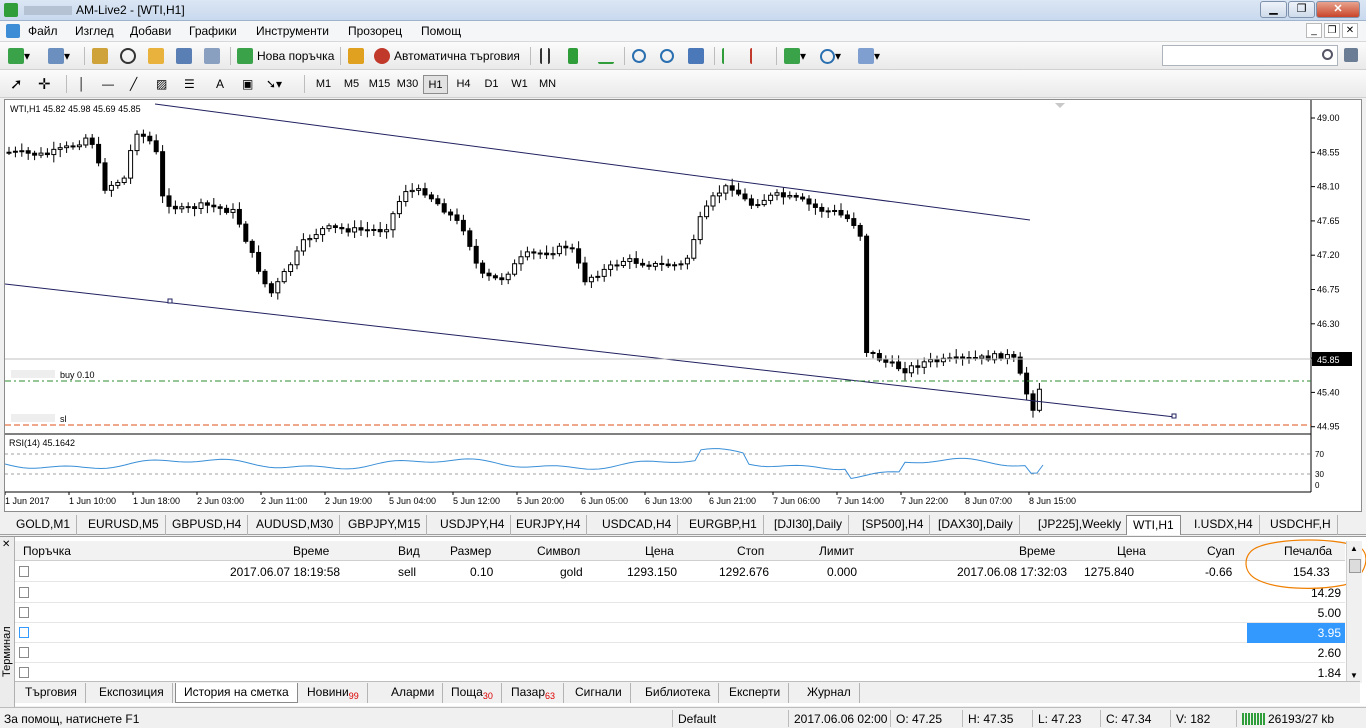 This screenshot has height=728, width=1366. I want to click on chart-tab: WTI,H1, so click(1153, 525).